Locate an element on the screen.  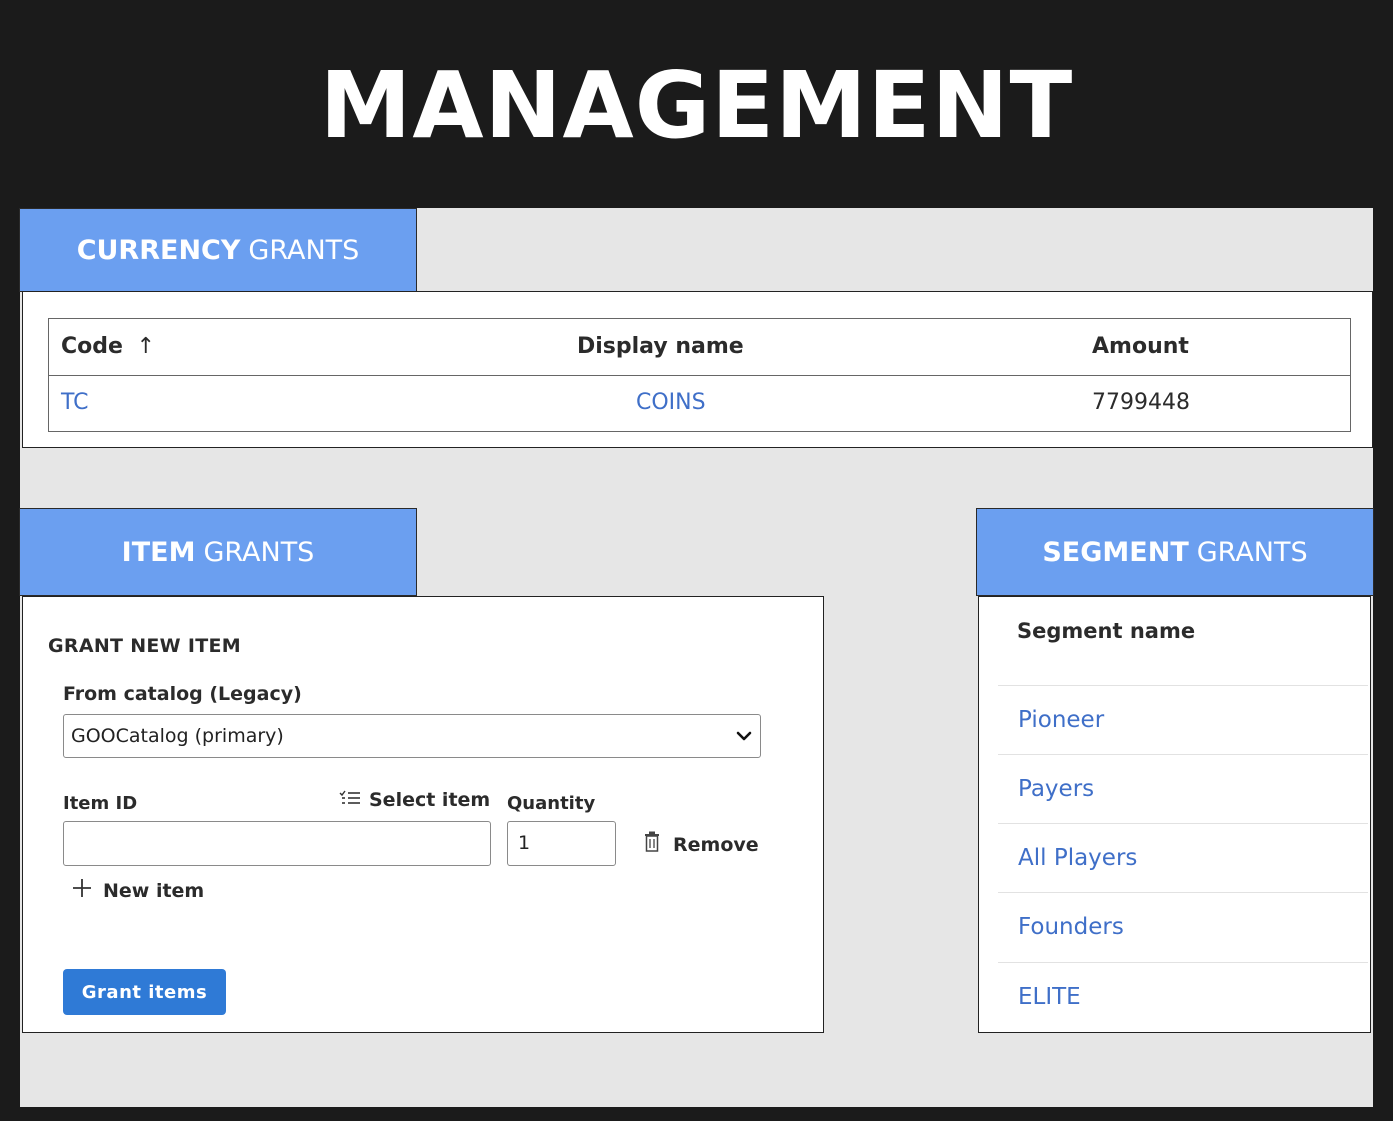
tab-item-grants: ITEM GRANTS is located at coordinates (218, 552).